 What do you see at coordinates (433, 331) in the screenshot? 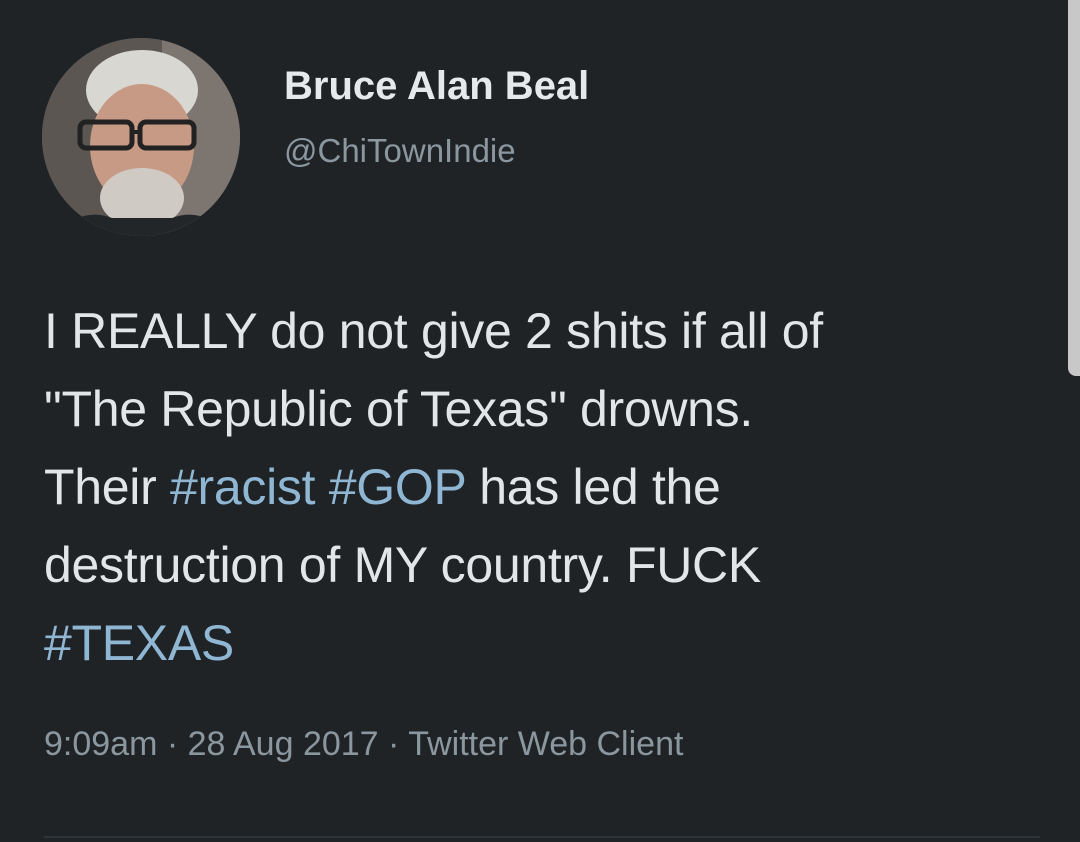
I see `tweet-text-segment: I REALLY do not give 2 shits if all of` at bounding box center [433, 331].